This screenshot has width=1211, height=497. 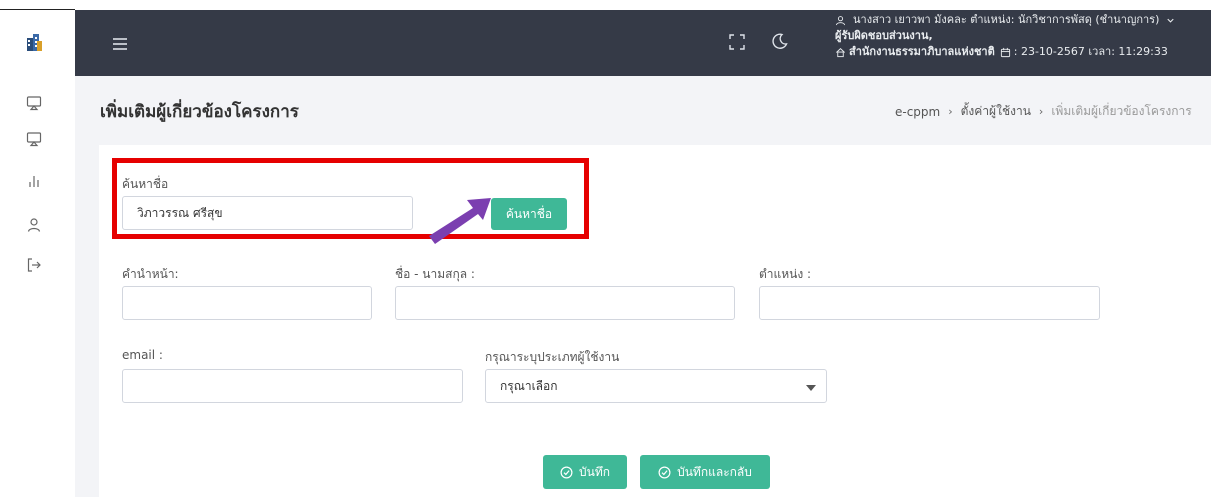 What do you see at coordinates (34, 265) in the screenshot?
I see `logout-icon` at bounding box center [34, 265].